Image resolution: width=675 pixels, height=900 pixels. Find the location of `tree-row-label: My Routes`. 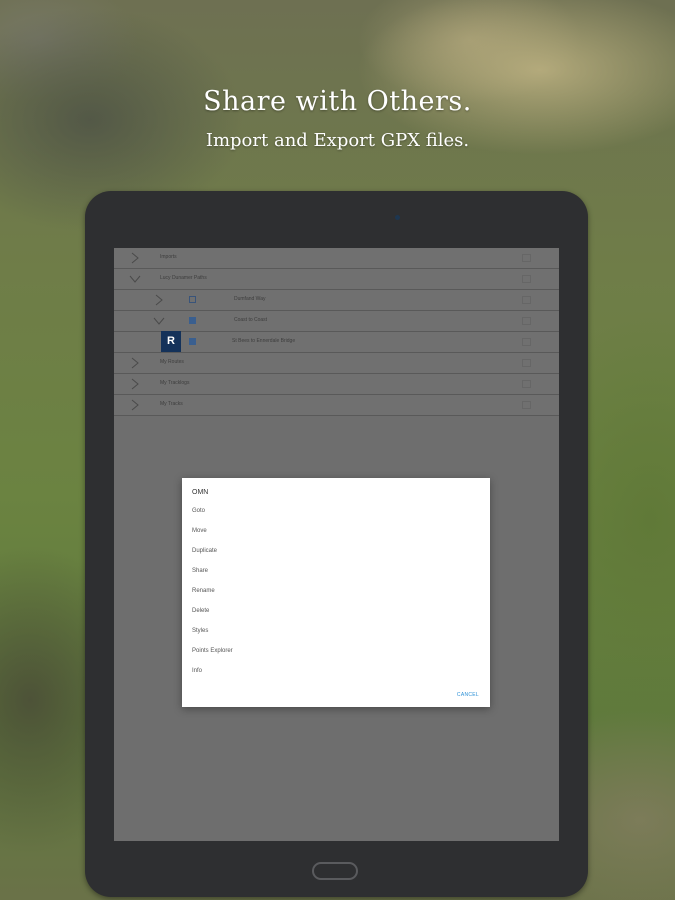

tree-row-label: My Routes is located at coordinates (172, 362).